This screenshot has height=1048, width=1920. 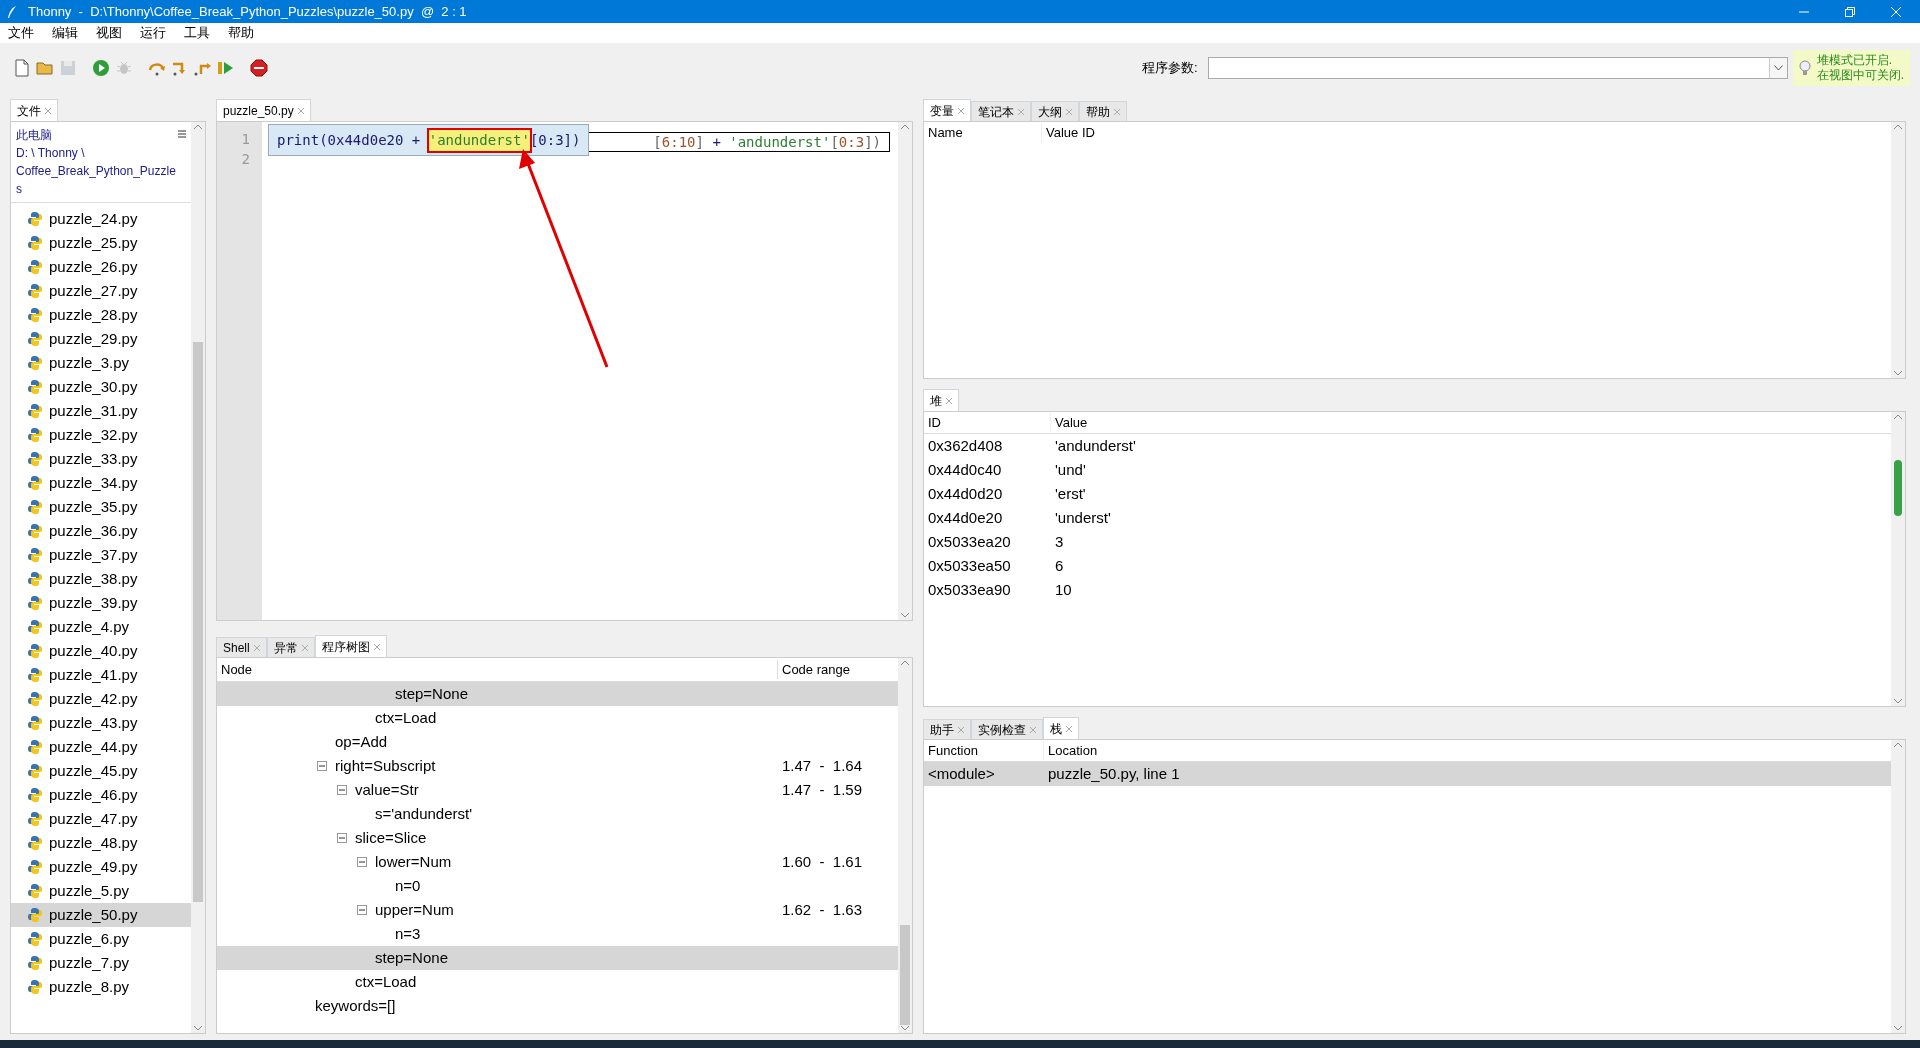 I want to click on file-item: puzzle_47.py, so click(x=101, y=819).